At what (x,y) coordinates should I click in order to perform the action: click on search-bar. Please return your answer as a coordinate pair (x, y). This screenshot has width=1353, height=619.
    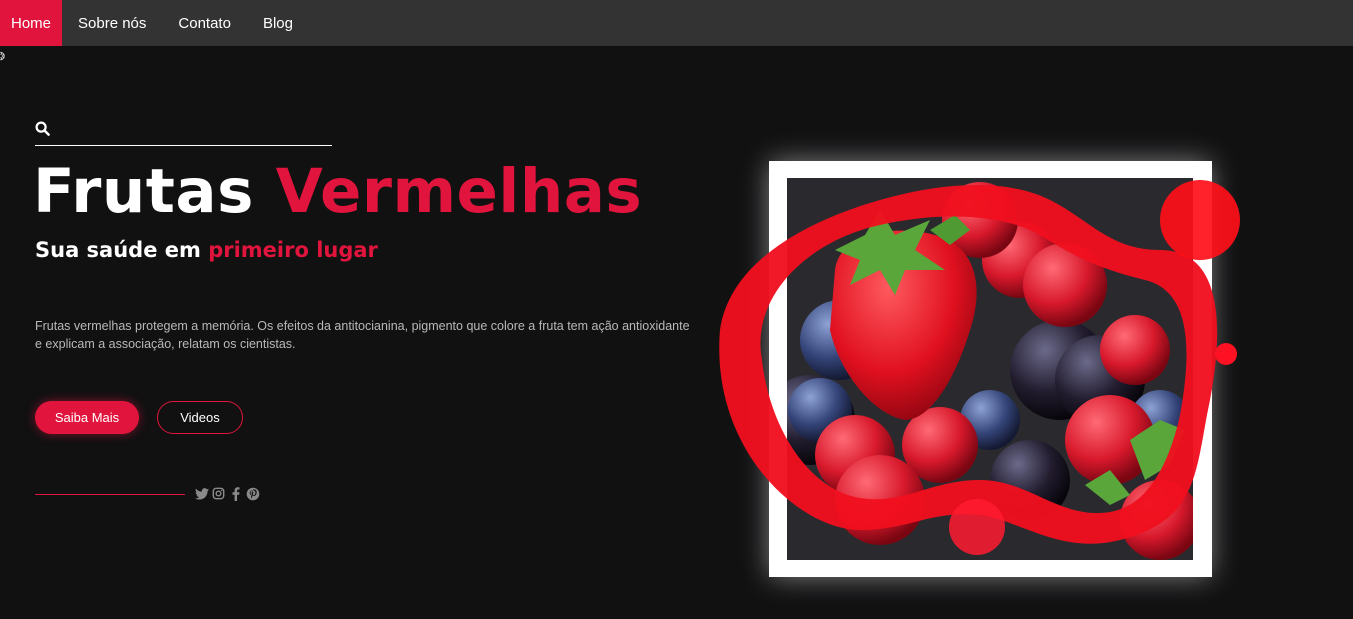
    Looking at the image, I should click on (183, 132).